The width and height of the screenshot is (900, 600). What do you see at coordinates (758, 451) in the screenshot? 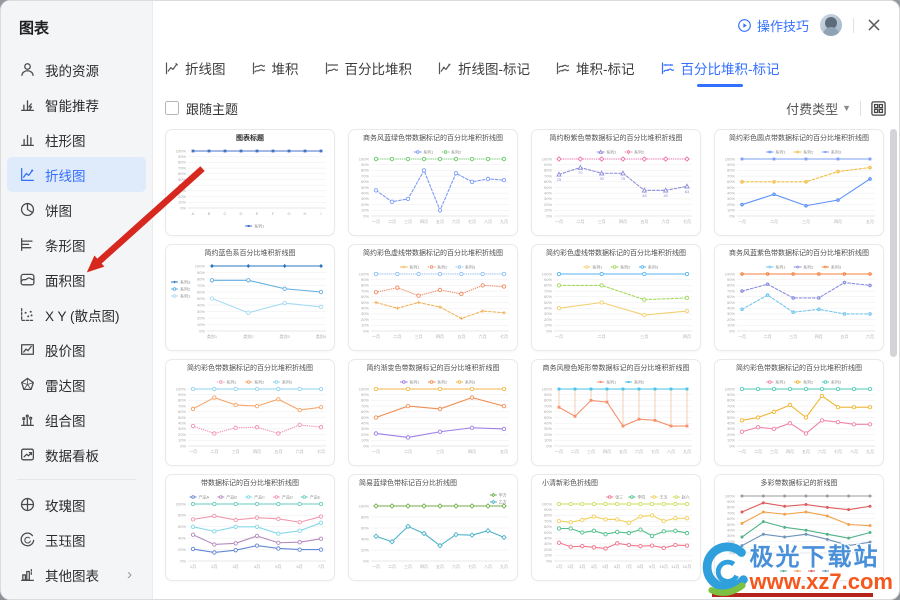
I see `svg-text: 二月` at bounding box center [758, 451].